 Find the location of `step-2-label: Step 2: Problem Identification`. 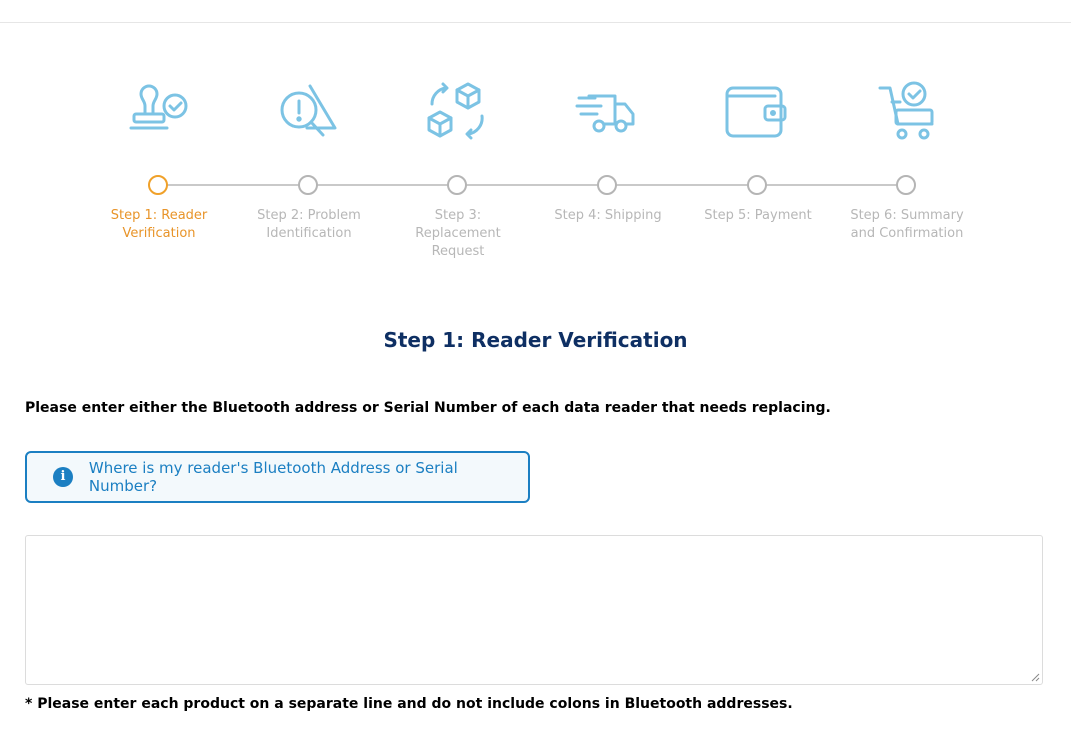

step-2-label: Step 2: Problem Identification is located at coordinates (309, 225).